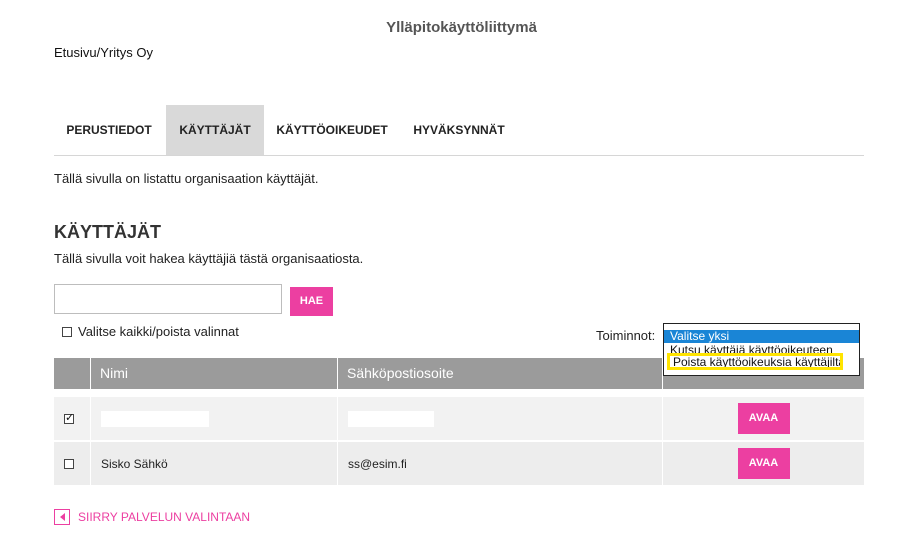 The width and height of the screenshot is (900, 534). What do you see at coordinates (158, 331) in the screenshot?
I see `select-all-label: Valitse kaikki/poista valinnat` at bounding box center [158, 331].